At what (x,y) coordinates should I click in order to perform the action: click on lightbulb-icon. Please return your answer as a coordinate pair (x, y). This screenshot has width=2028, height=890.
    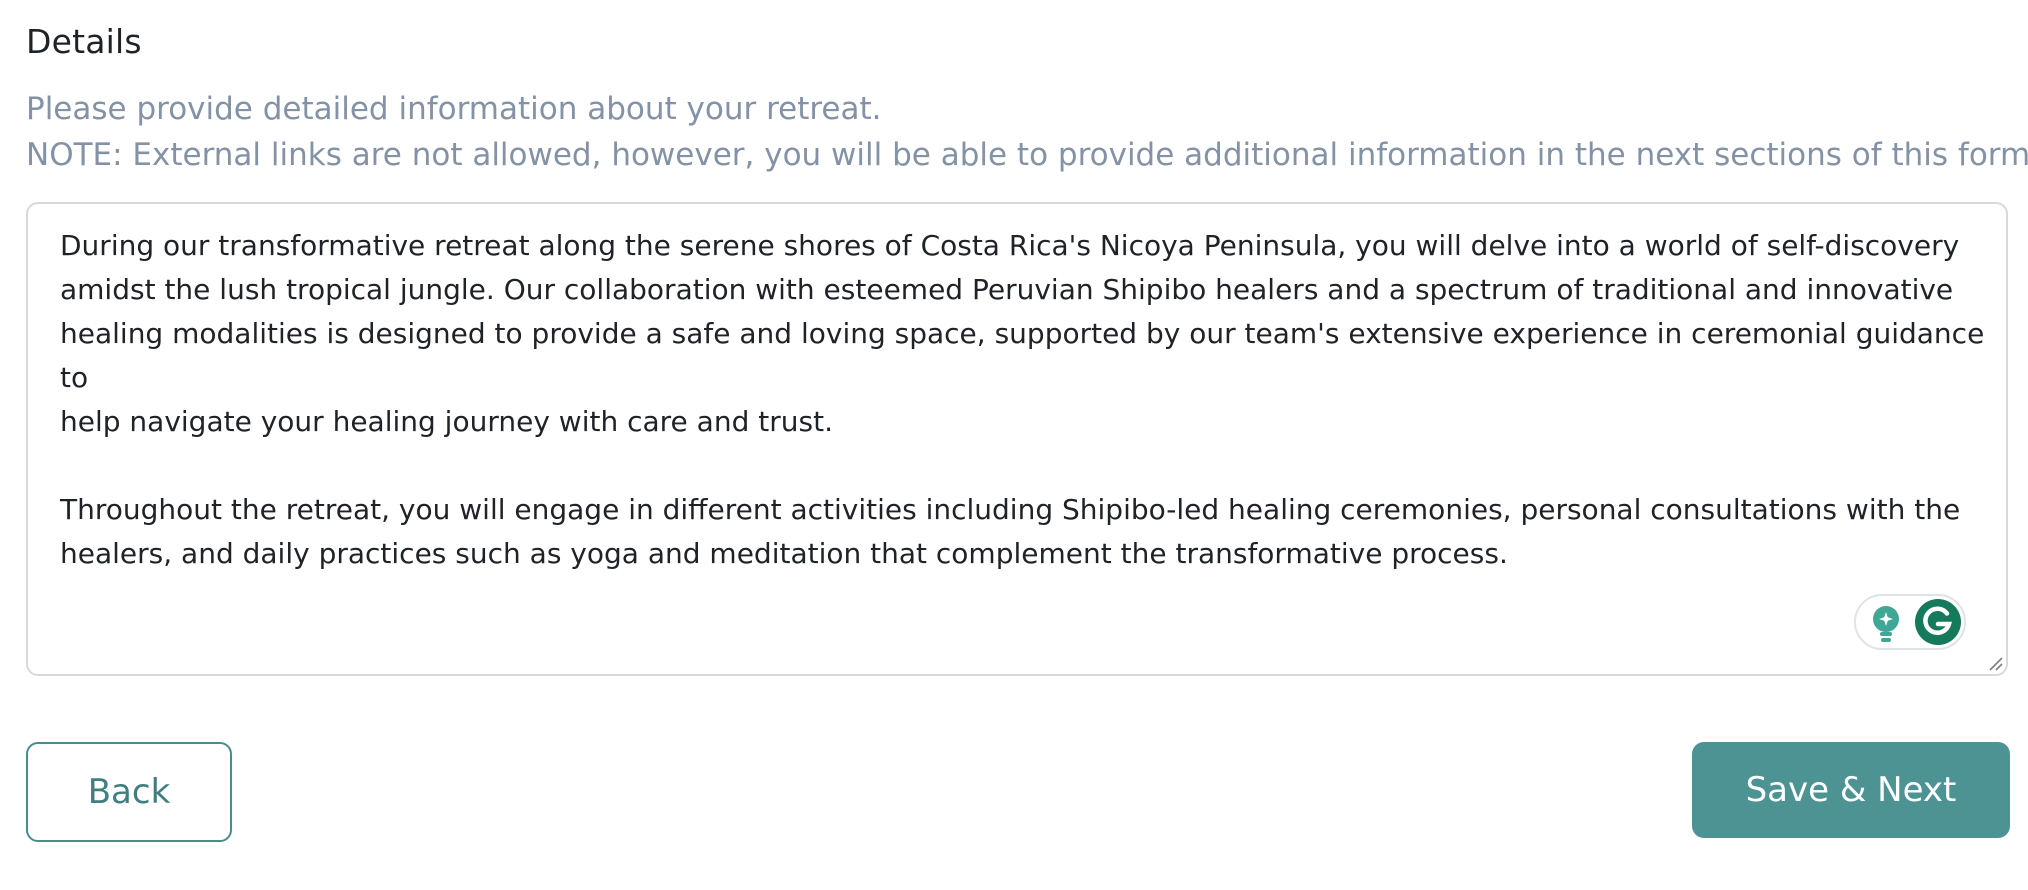
    Looking at the image, I should click on (1886, 624).